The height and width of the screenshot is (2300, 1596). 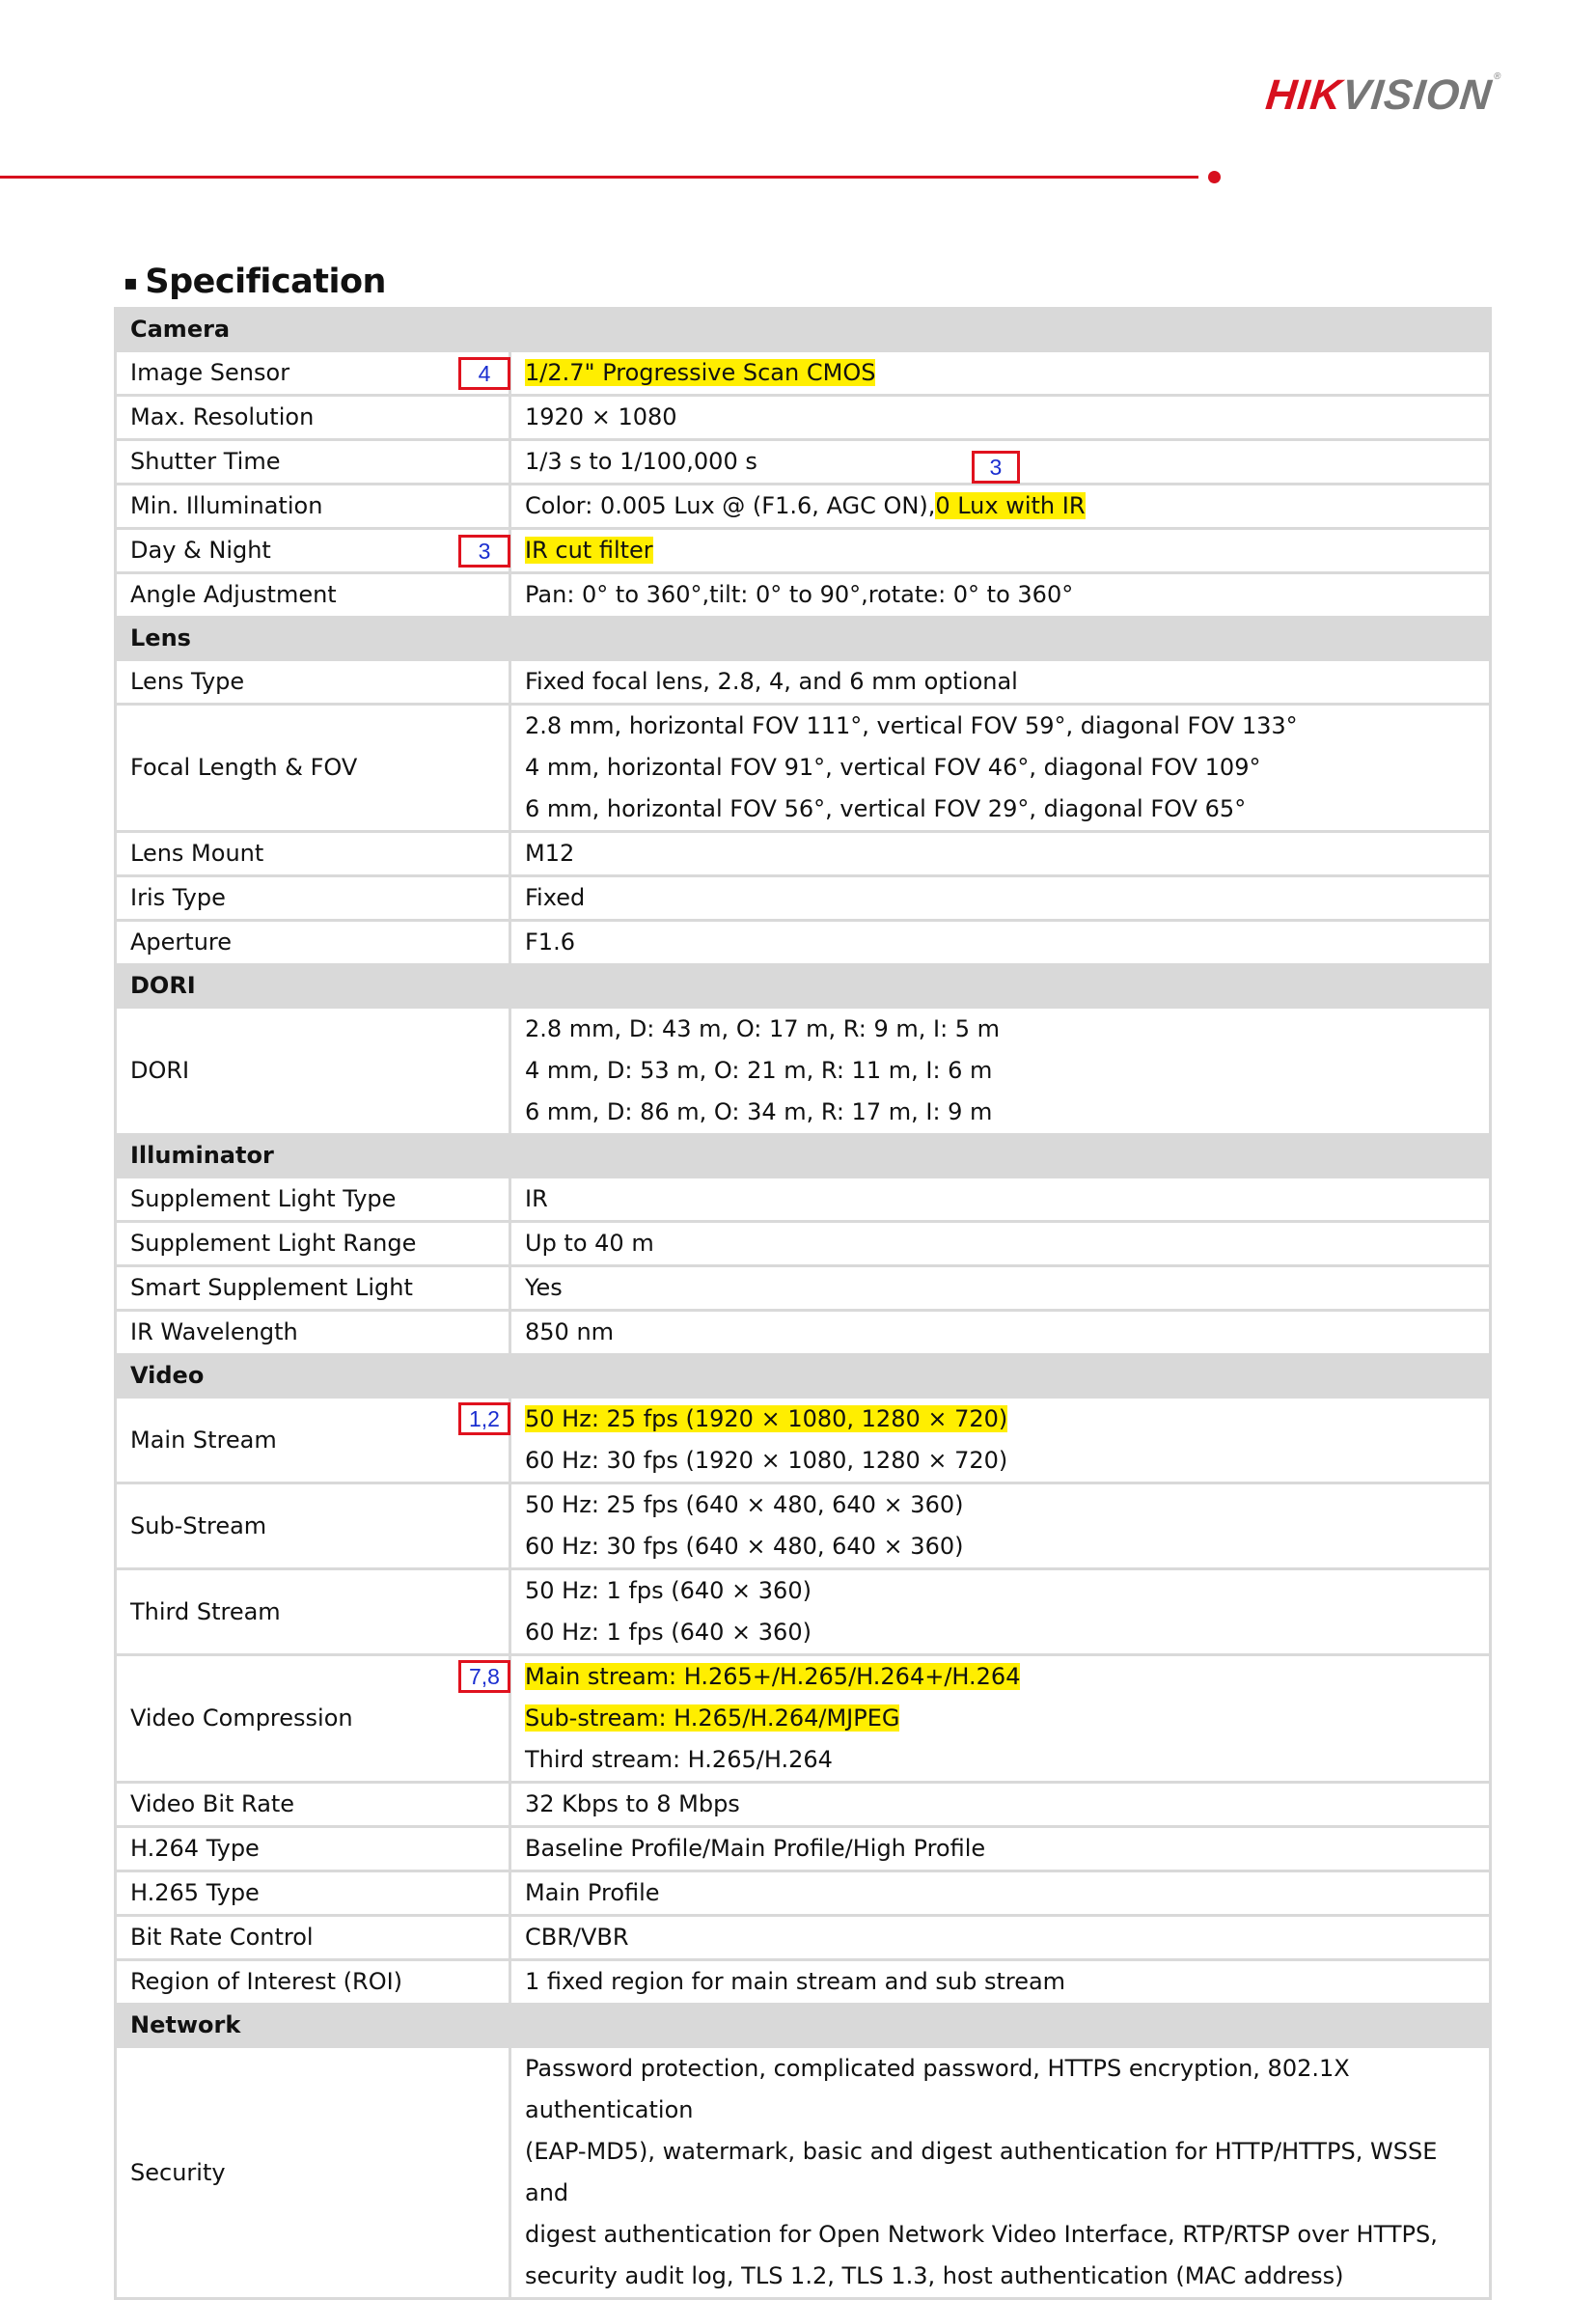 What do you see at coordinates (537, 1198) in the screenshot?
I see `spec-value: IR` at bounding box center [537, 1198].